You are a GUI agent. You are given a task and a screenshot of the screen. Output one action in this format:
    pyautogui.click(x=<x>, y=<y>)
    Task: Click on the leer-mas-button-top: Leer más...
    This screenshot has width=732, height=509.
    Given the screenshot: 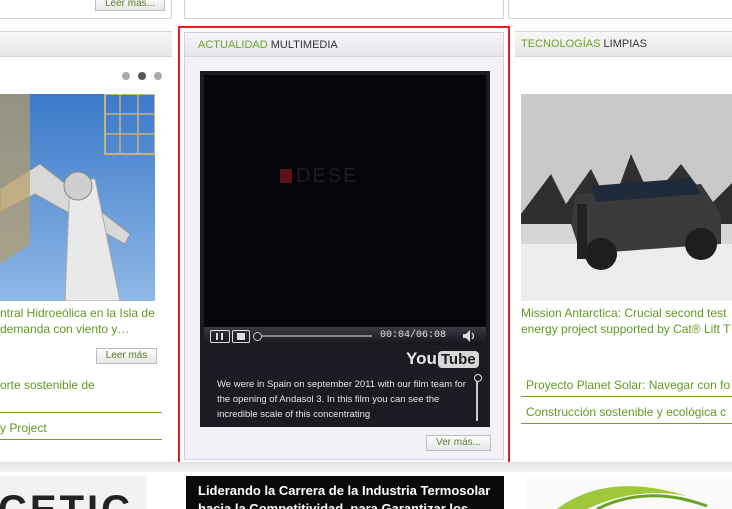 What is the action you would take?
    pyautogui.click(x=130, y=5)
    